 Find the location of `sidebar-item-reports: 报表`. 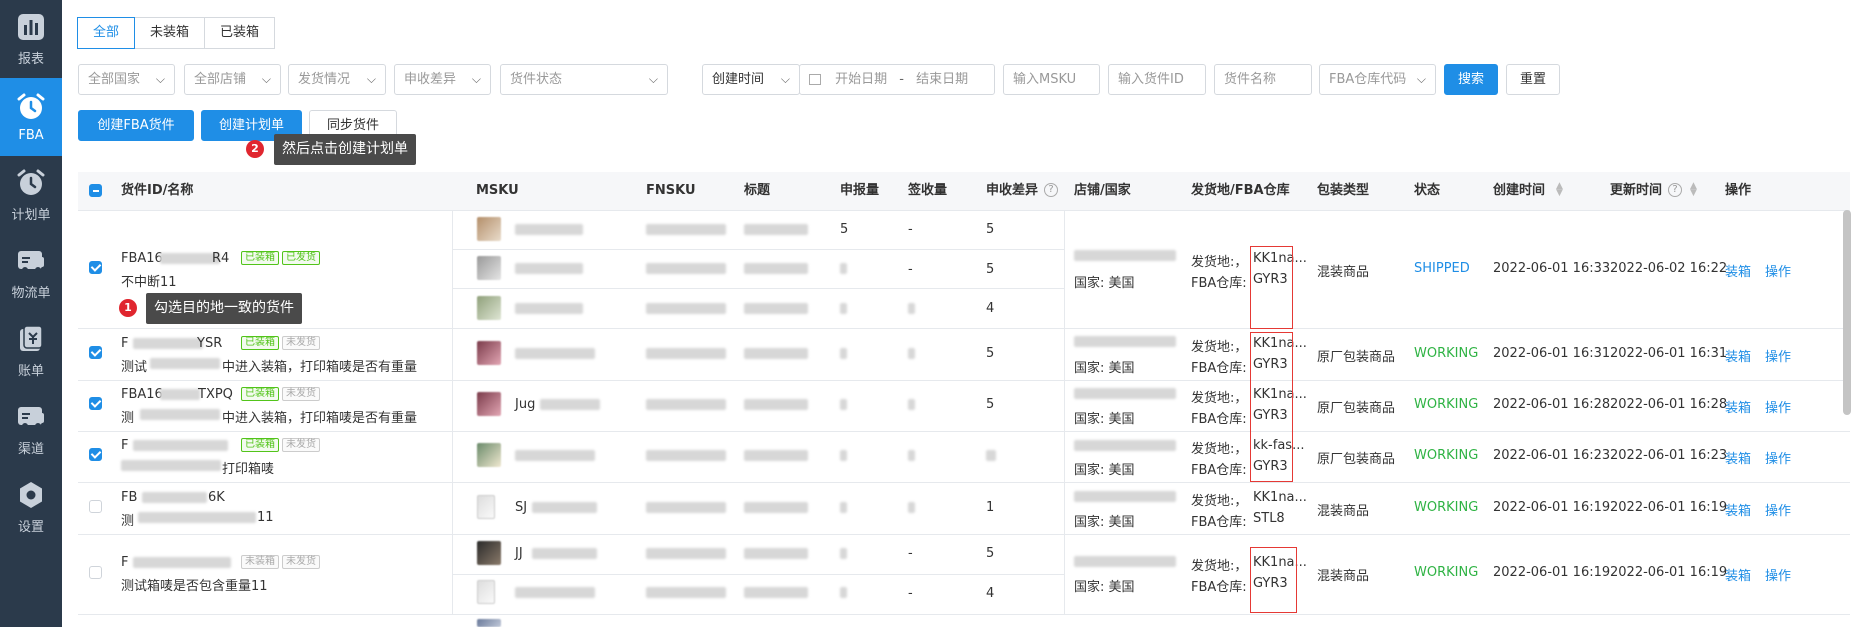

sidebar-item-reports: 报表 is located at coordinates (31, 39).